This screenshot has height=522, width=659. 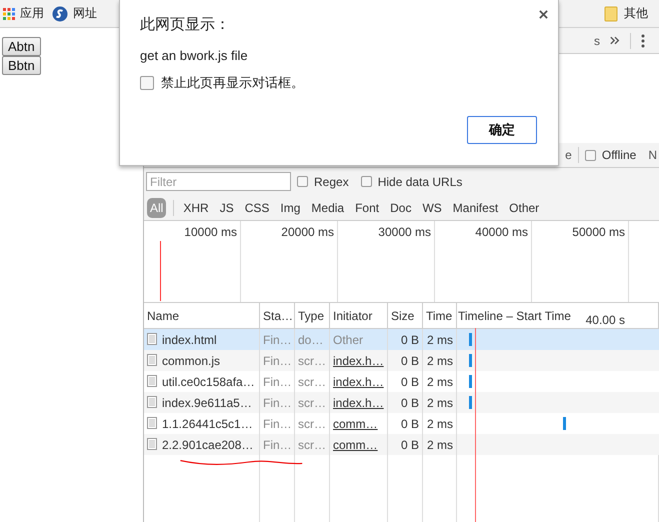 I want to click on offline-checkbox, so click(x=590, y=155).